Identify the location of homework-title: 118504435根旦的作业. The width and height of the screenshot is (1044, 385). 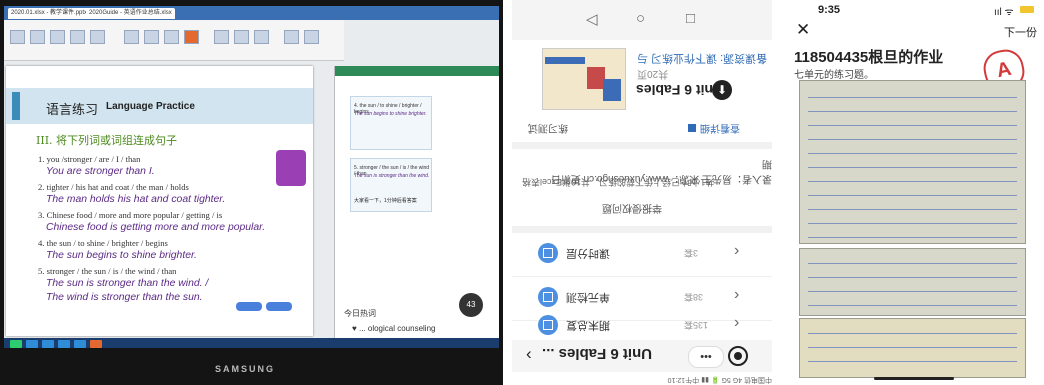
(869, 57).